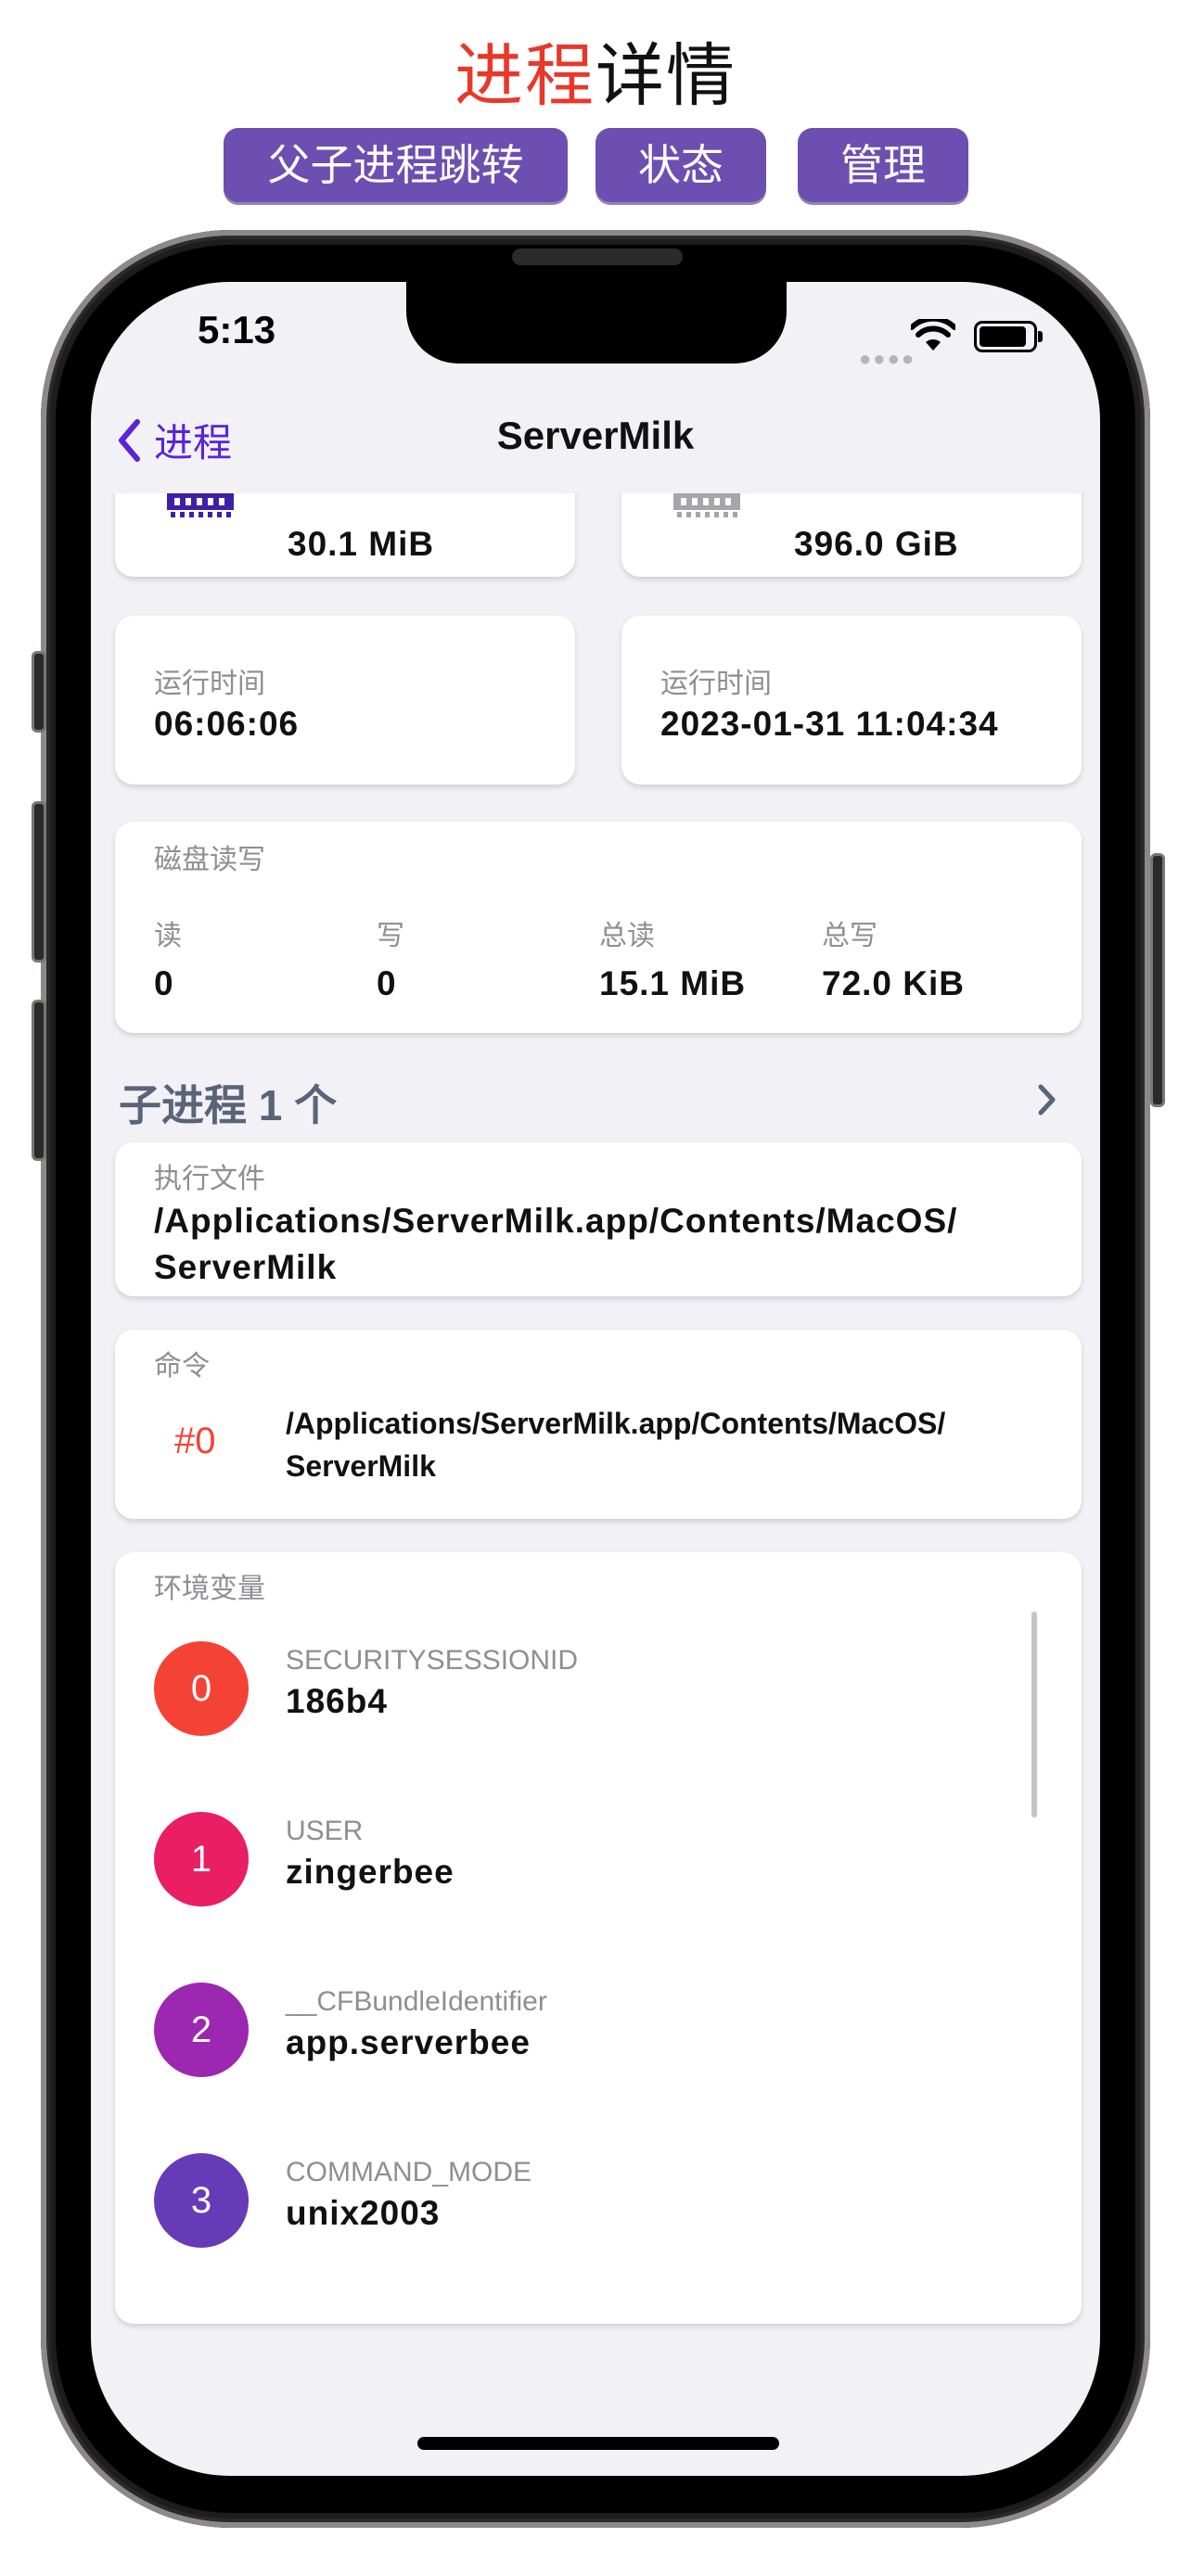 Image resolution: width=1191 pixels, height=2576 pixels. I want to click on env-index-avatar: 1, so click(201, 1859).